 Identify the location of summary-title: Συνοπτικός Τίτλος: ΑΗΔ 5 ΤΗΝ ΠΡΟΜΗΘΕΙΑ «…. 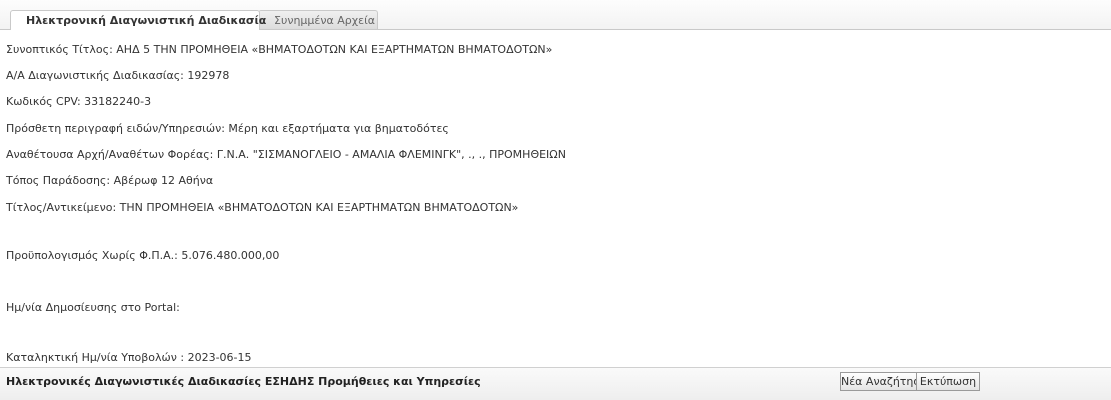
(279, 49).